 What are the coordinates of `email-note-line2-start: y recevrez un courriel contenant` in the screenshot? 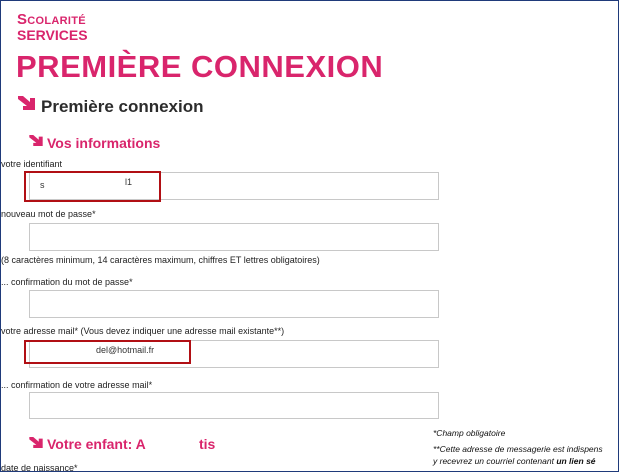 It's located at (495, 461).